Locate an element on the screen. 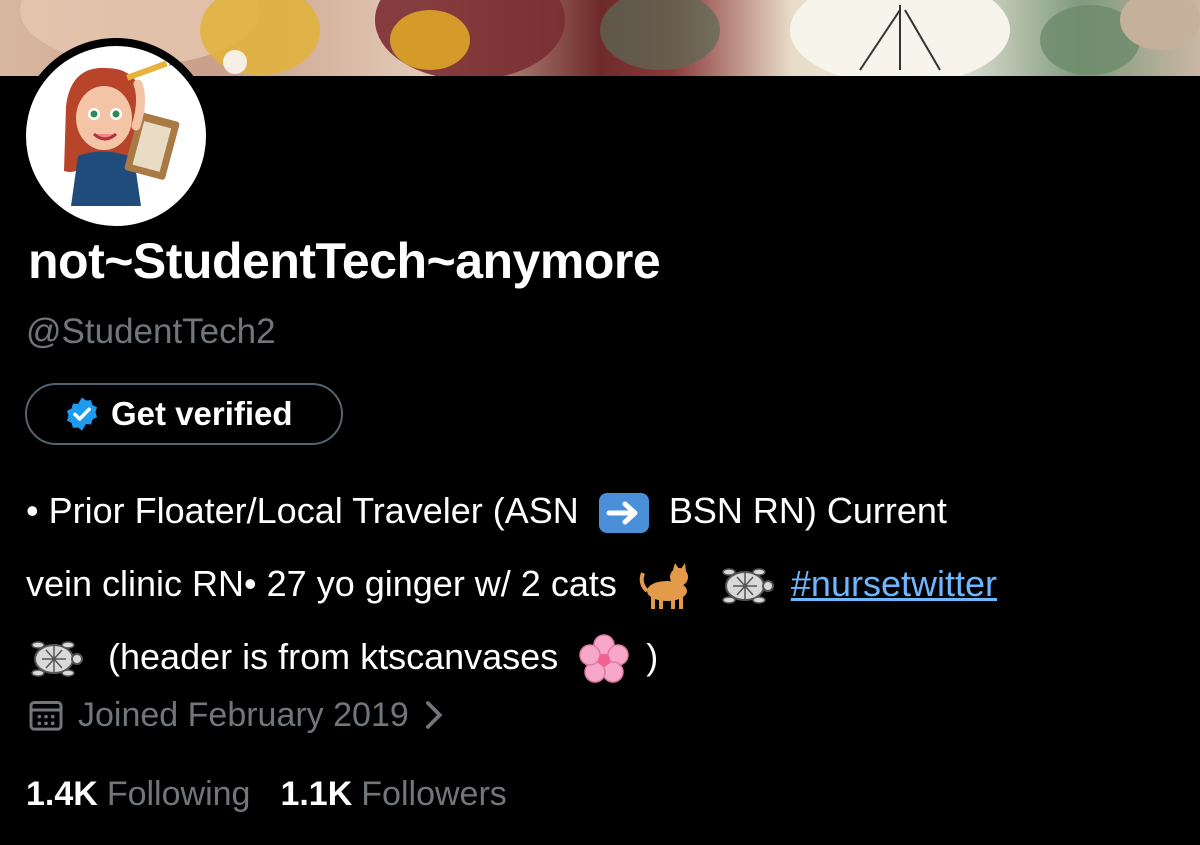 This screenshot has width=1200, height=845. followers-count: 1.1K is located at coordinates (316, 794).